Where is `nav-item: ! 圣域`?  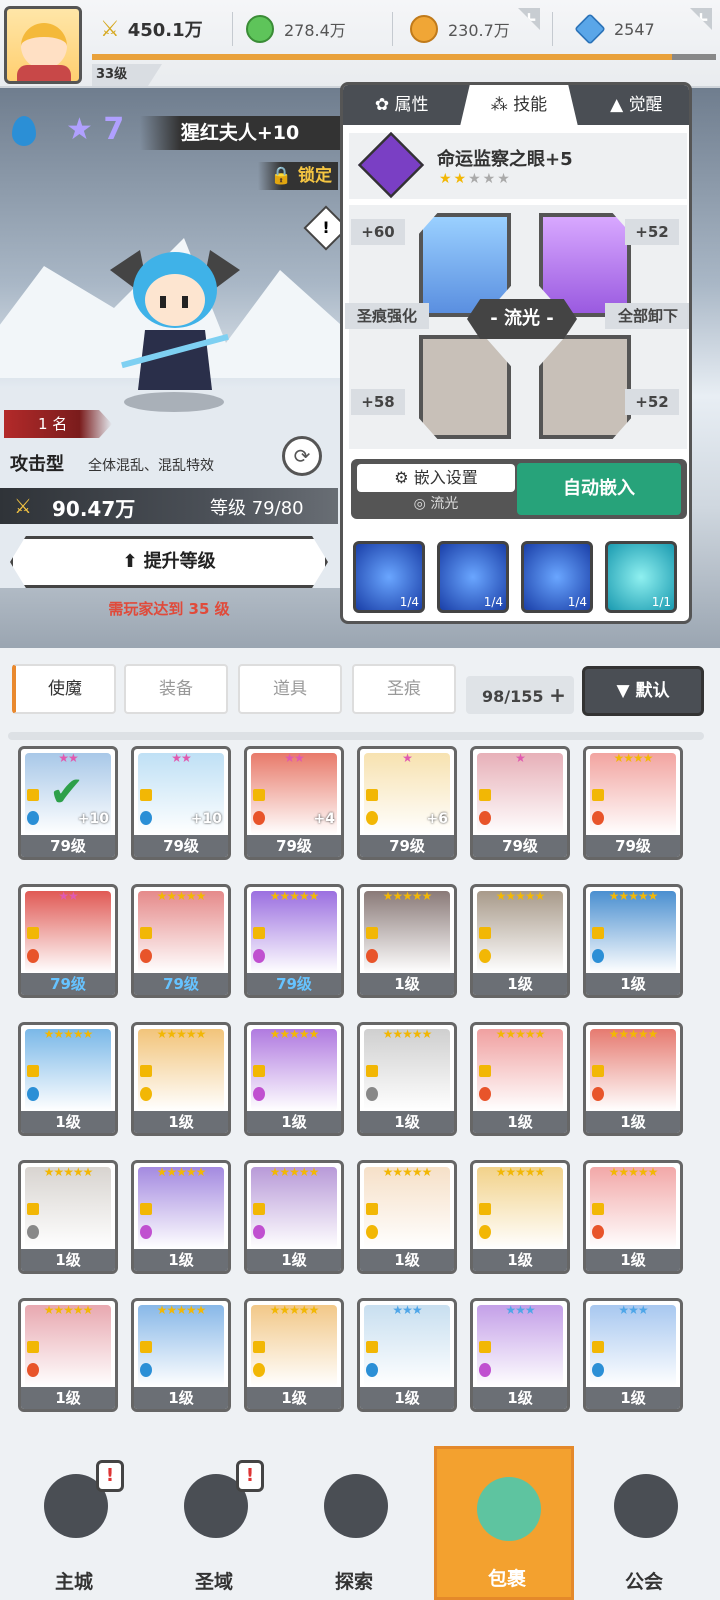 nav-item: ! 圣域 is located at coordinates (214, 1523).